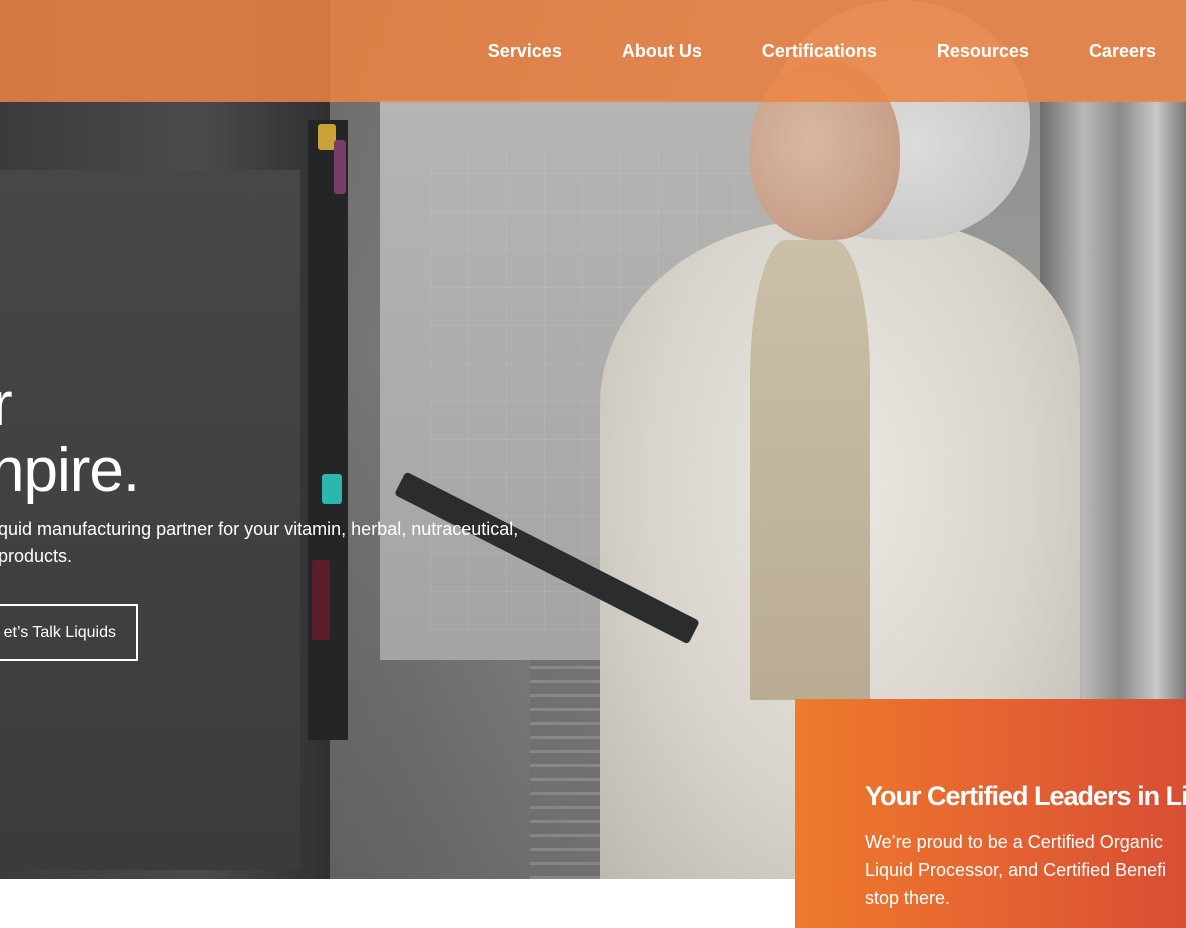 The width and height of the screenshot is (1186, 928). I want to click on nav-item-services: Services, so click(525, 51).